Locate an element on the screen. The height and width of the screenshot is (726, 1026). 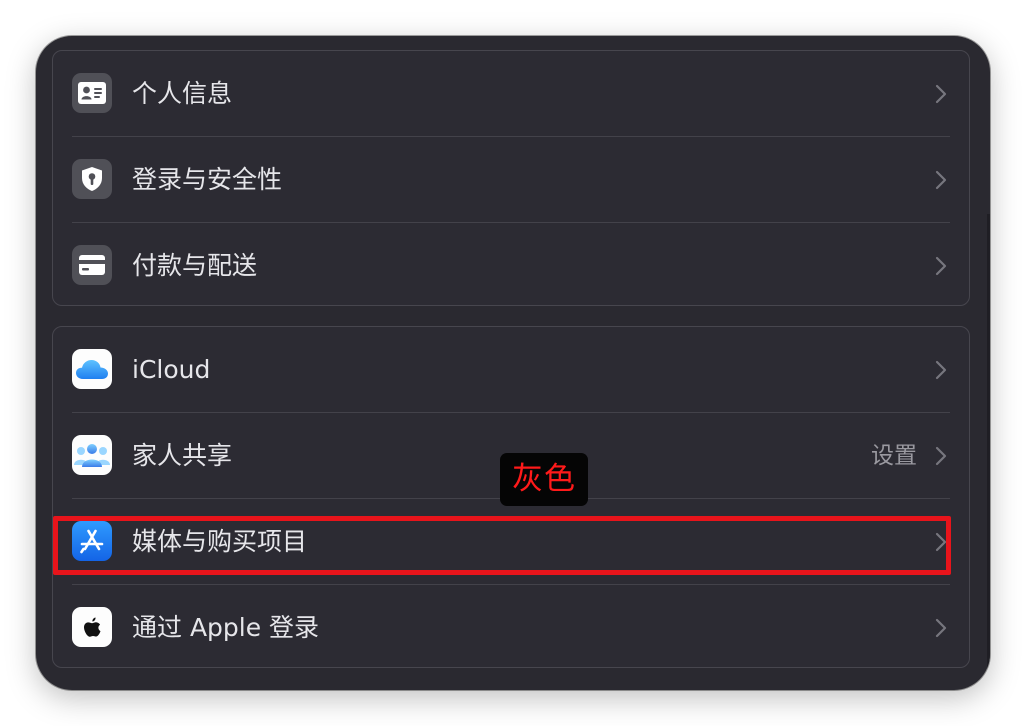
row-label: 家人共享 is located at coordinates (182, 455).